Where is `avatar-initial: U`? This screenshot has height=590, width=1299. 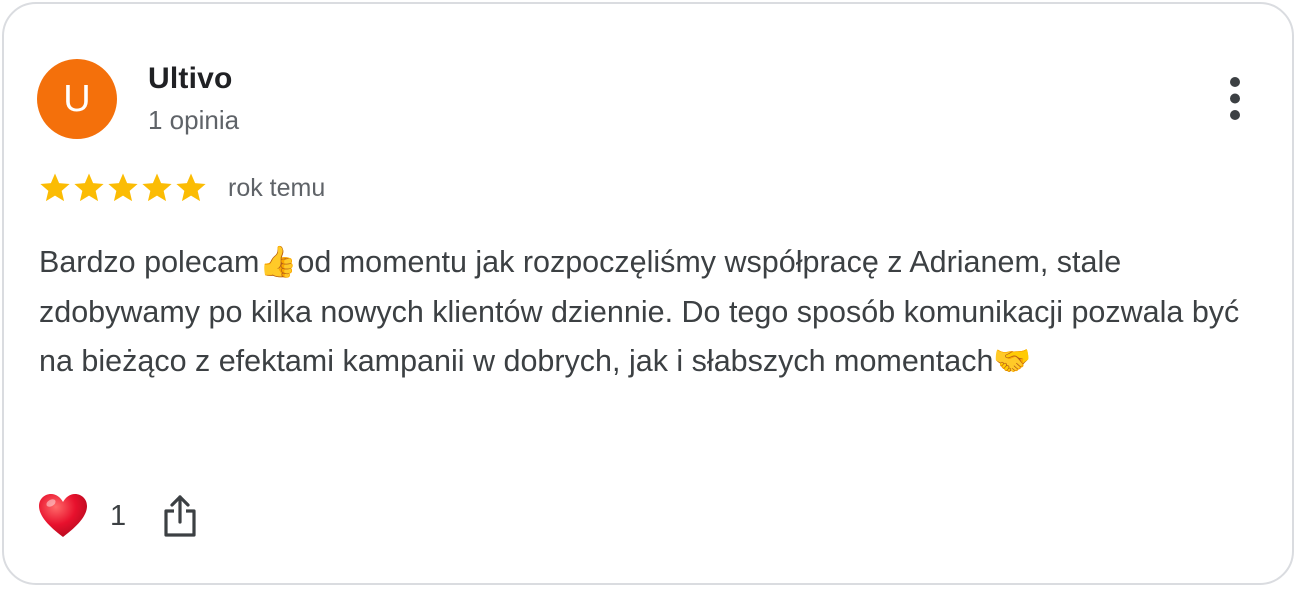
avatar-initial: U is located at coordinates (77, 98).